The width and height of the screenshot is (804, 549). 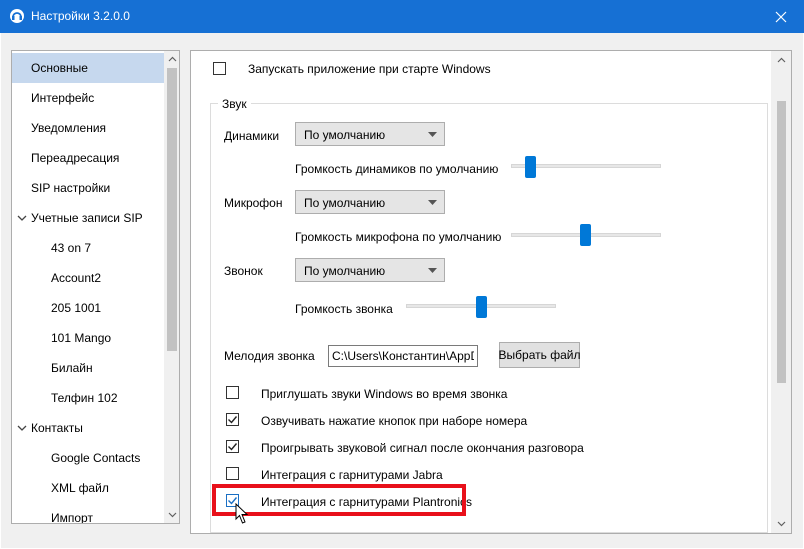 What do you see at coordinates (71, 248) in the screenshot?
I see `nav-item-label: 43 on 7` at bounding box center [71, 248].